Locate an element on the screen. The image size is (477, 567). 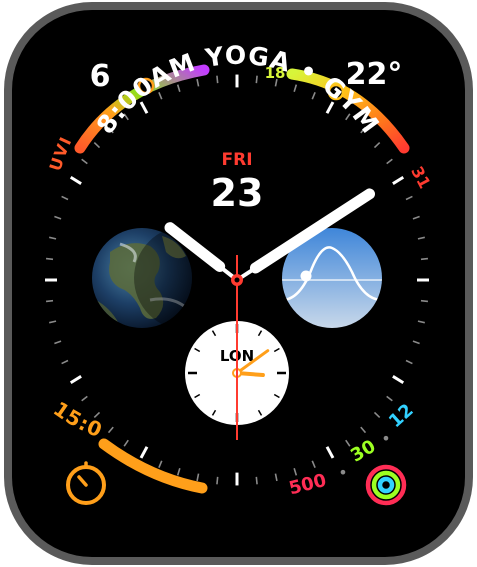
hands-center-pin is located at coordinates (237, 280).